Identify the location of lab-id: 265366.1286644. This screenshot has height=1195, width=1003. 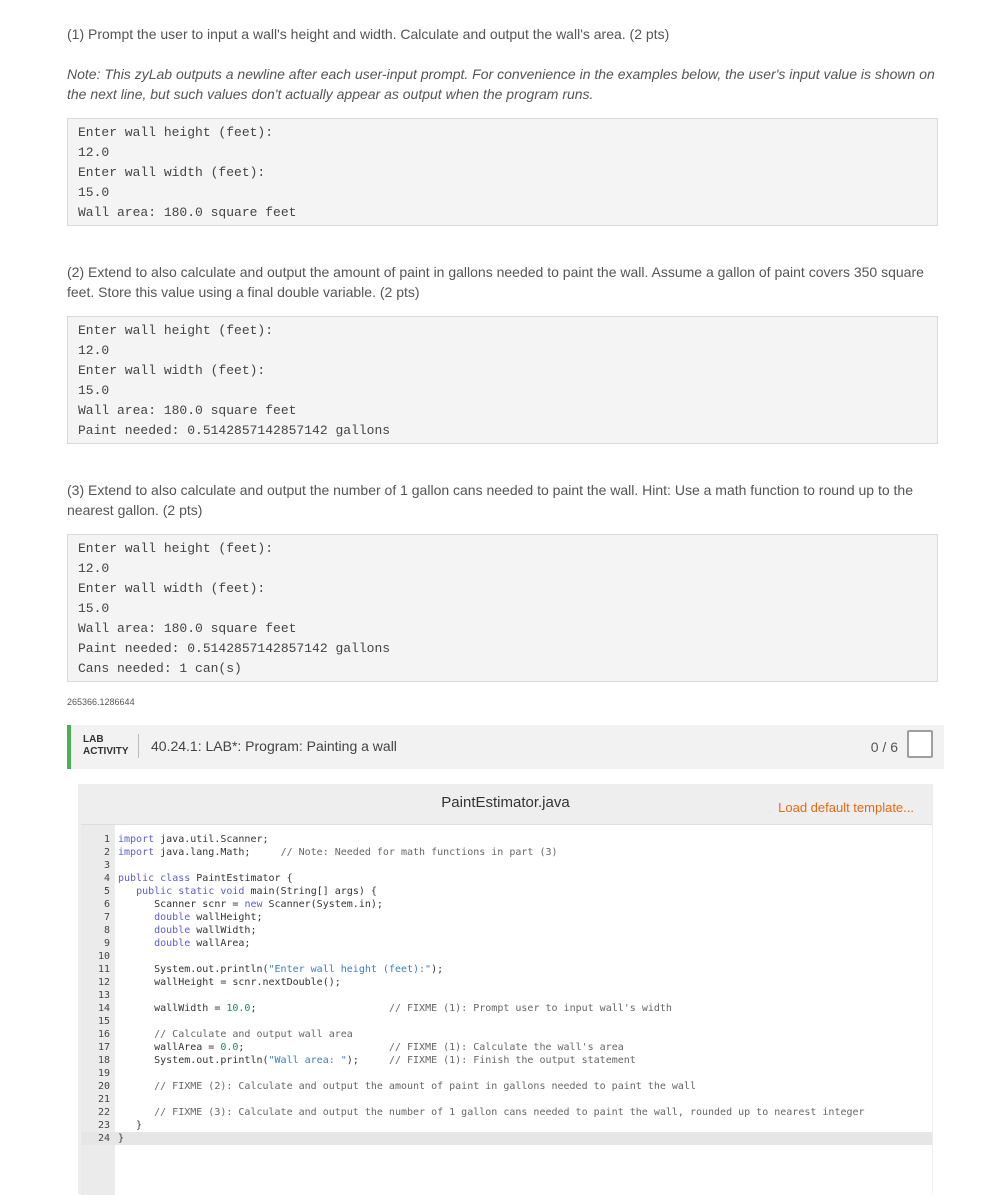
(101, 702).